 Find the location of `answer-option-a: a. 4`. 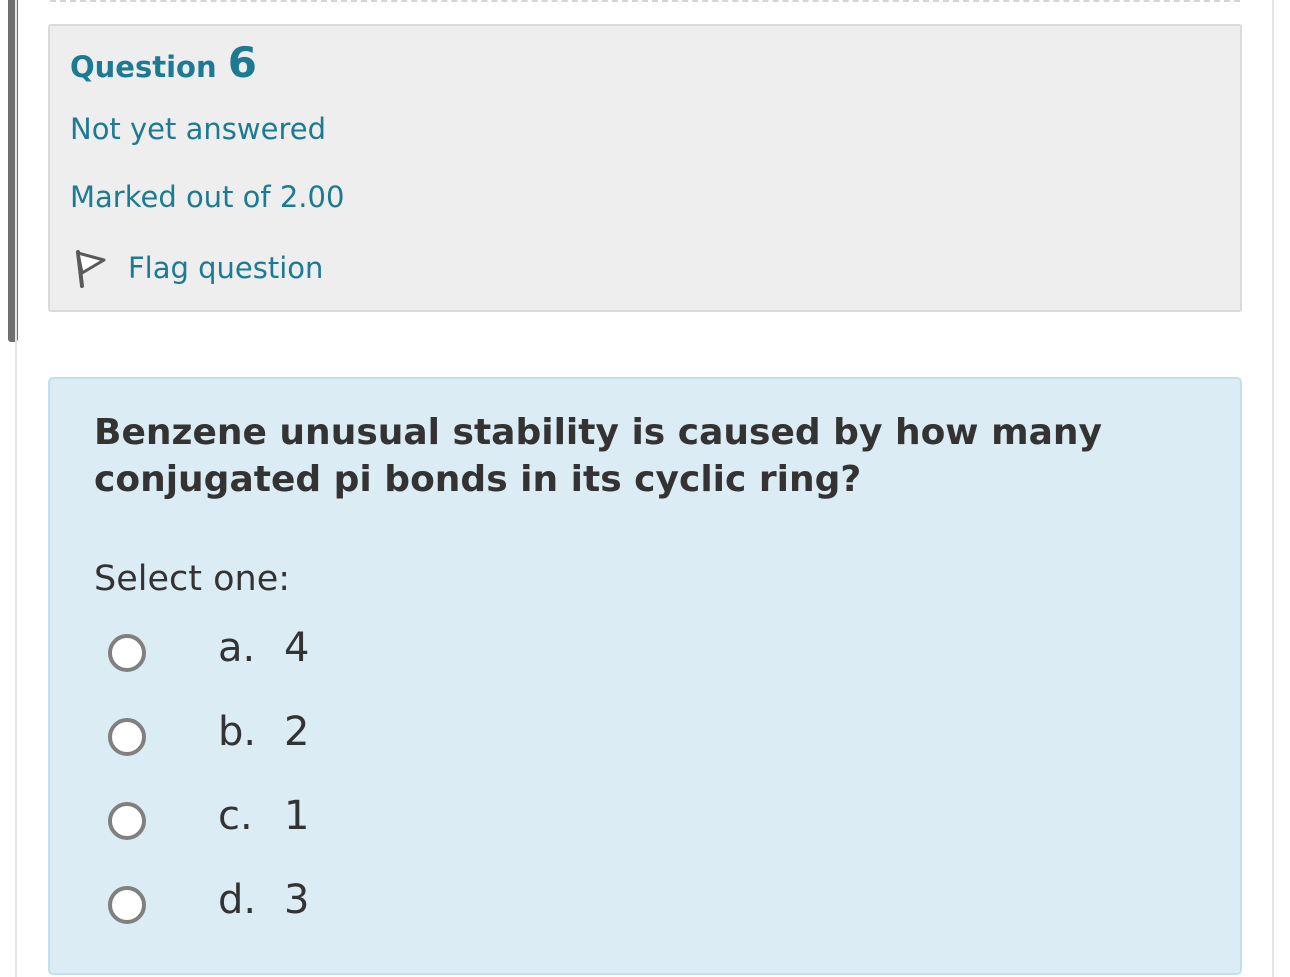

answer-option-a: a. 4 is located at coordinates (308, 653).